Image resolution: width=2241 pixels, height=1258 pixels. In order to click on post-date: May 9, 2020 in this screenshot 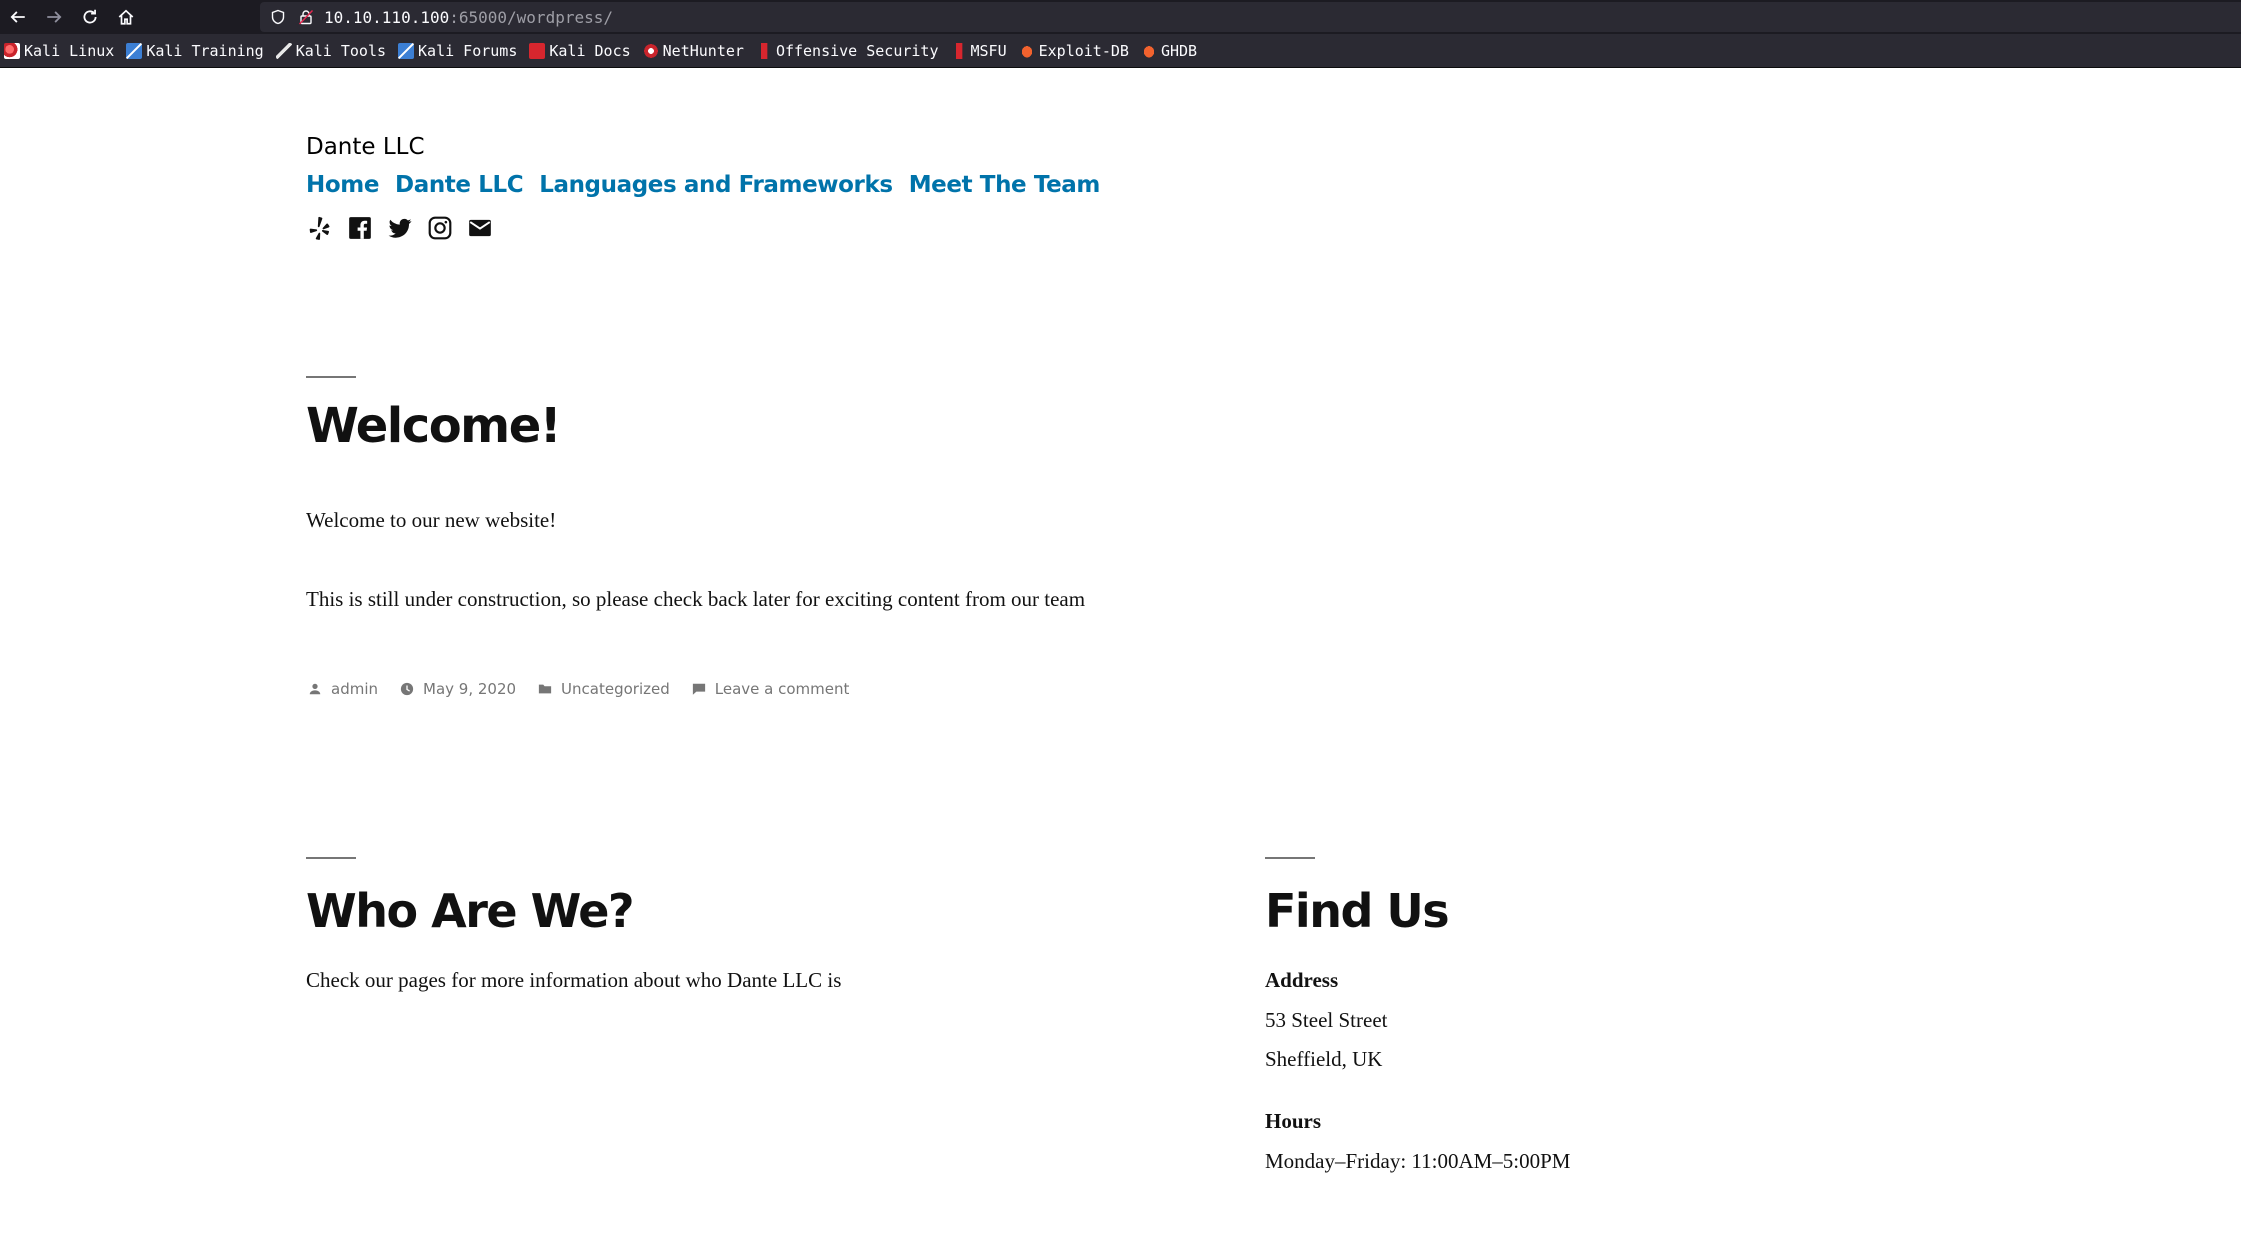, I will do `click(458, 689)`.